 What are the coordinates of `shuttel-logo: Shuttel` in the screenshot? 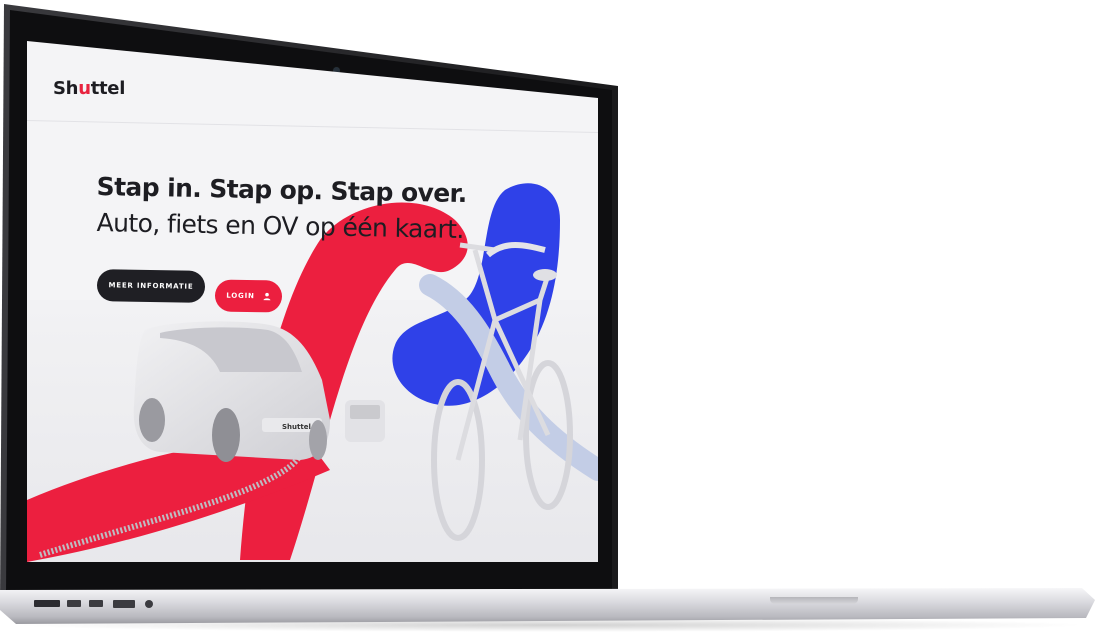 It's located at (89, 88).